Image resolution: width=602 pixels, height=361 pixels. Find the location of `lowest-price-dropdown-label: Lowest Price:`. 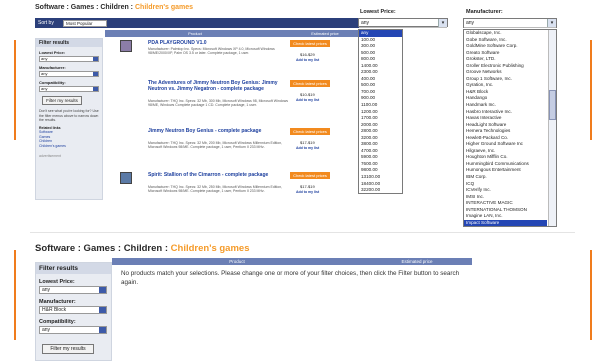

lowest-price-dropdown-label: Lowest Price: is located at coordinates (378, 12).